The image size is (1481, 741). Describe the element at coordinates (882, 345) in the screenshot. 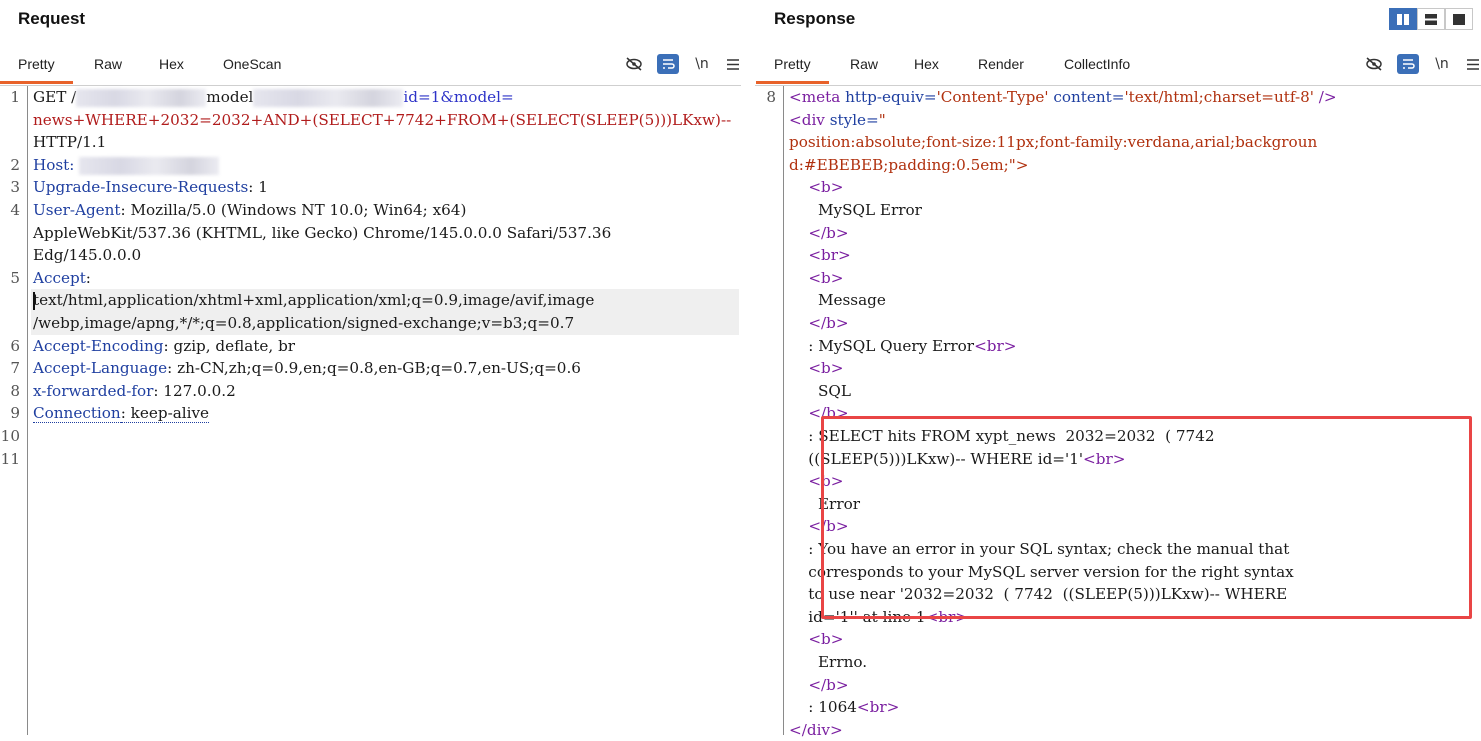

I see `code-token: : MySQL Query Error` at that location.